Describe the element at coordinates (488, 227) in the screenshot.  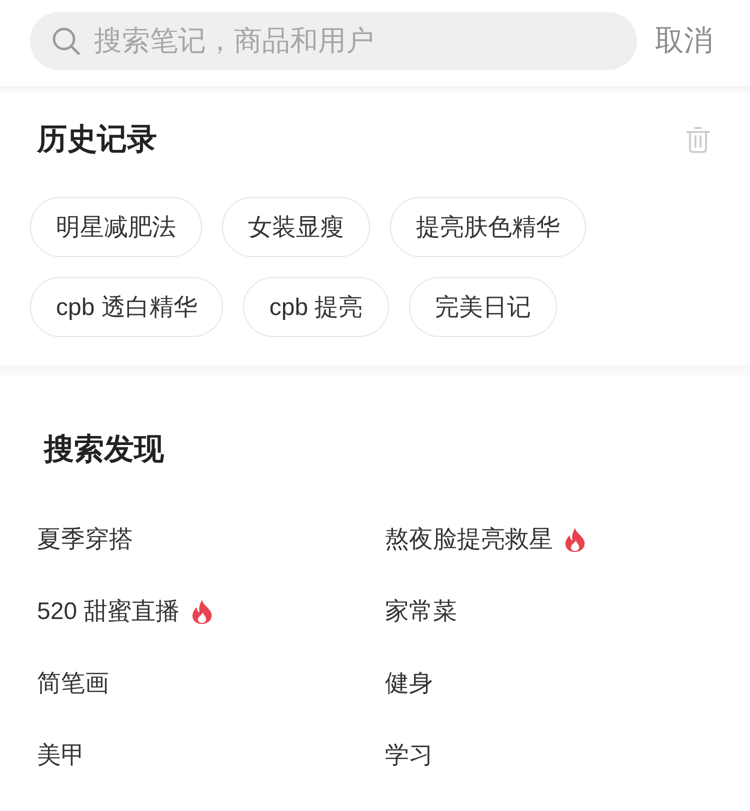
I see `history-chip: 提亮肤色精华` at that location.